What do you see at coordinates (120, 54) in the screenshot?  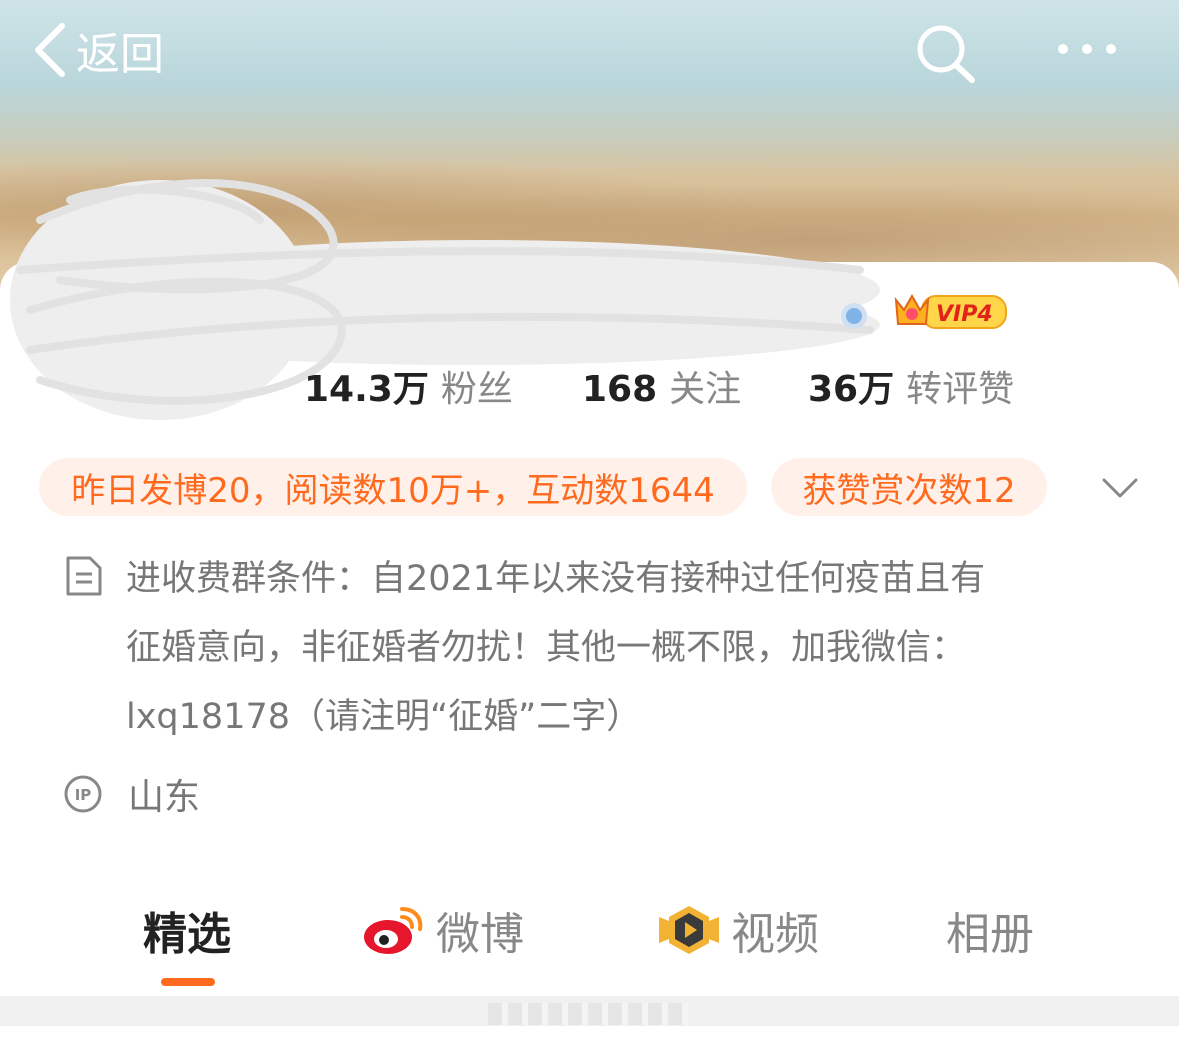 I see `back-label: 返回` at bounding box center [120, 54].